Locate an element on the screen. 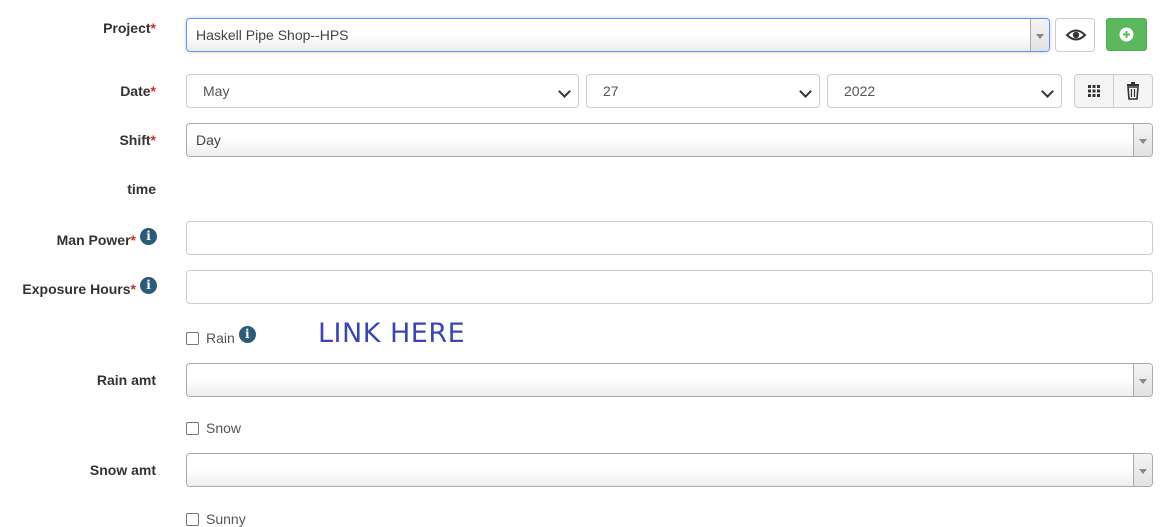 This screenshot has height=527, width=1174. add-project-button is located at coordinates (1126, 34).